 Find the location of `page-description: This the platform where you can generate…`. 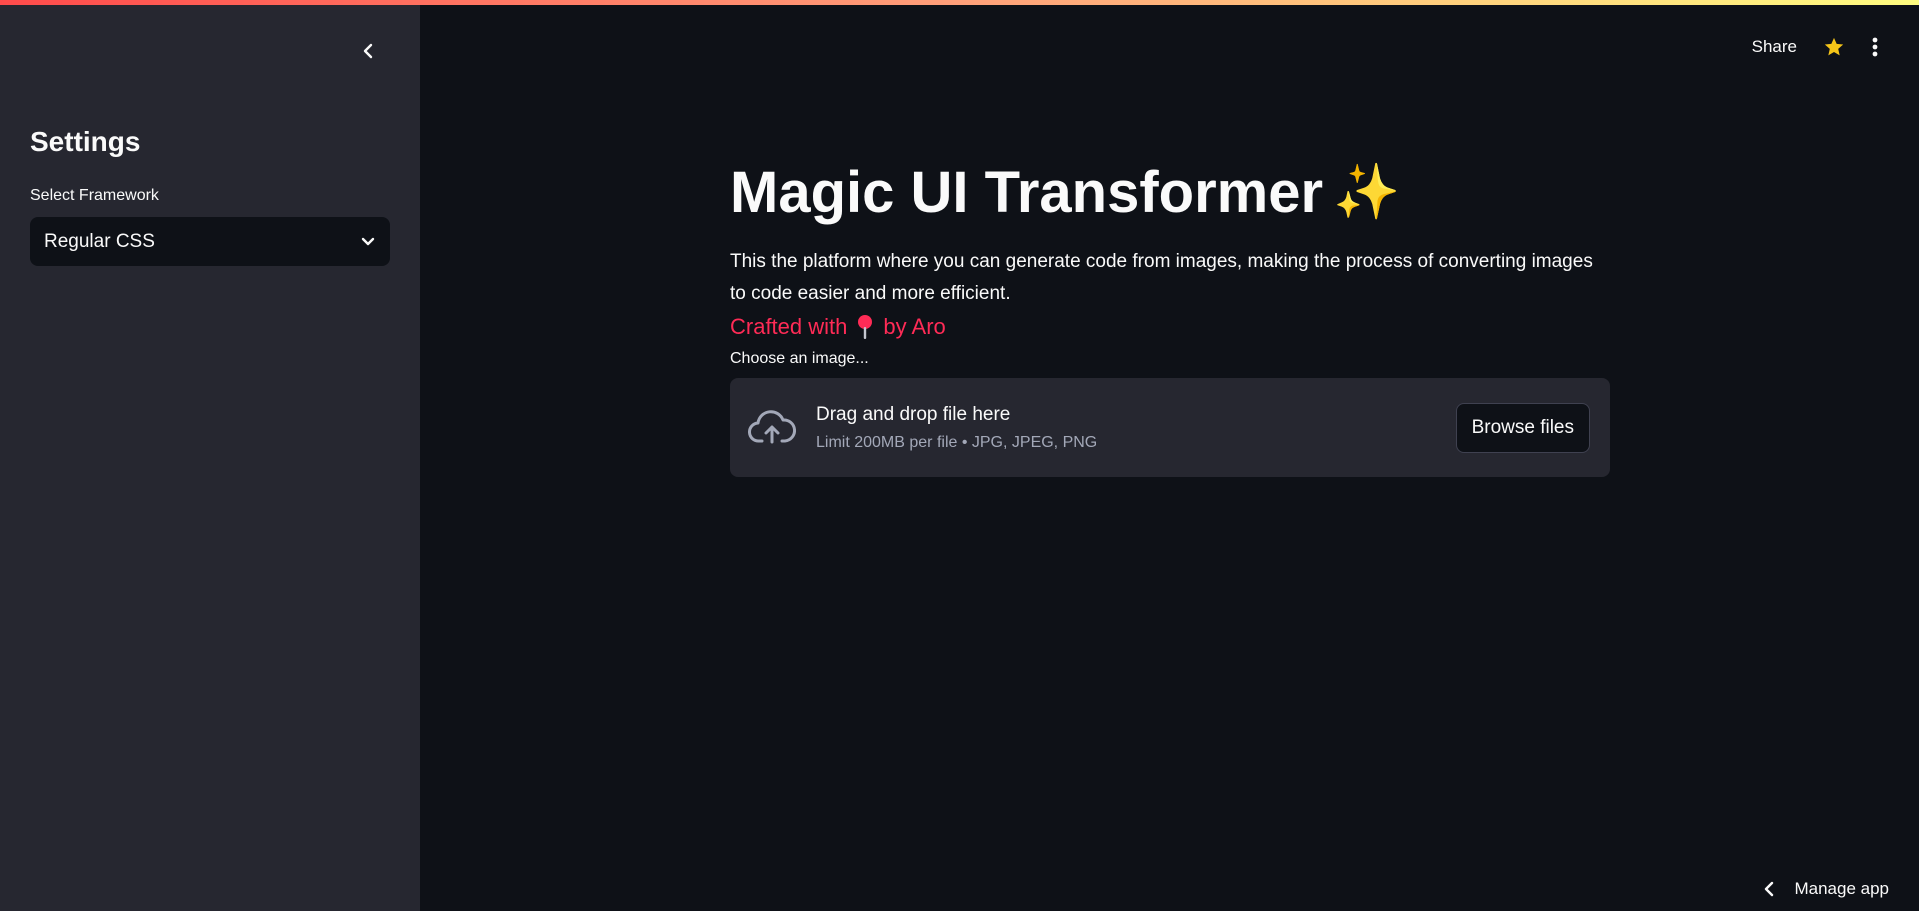

page-description: This the platform where you can generate… is located at coordinates (1161, 277).